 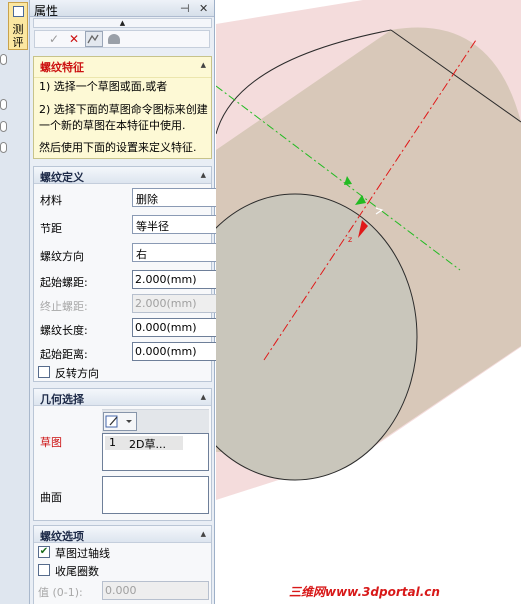 I want to click on surface-list, so click(x=155, y=495).